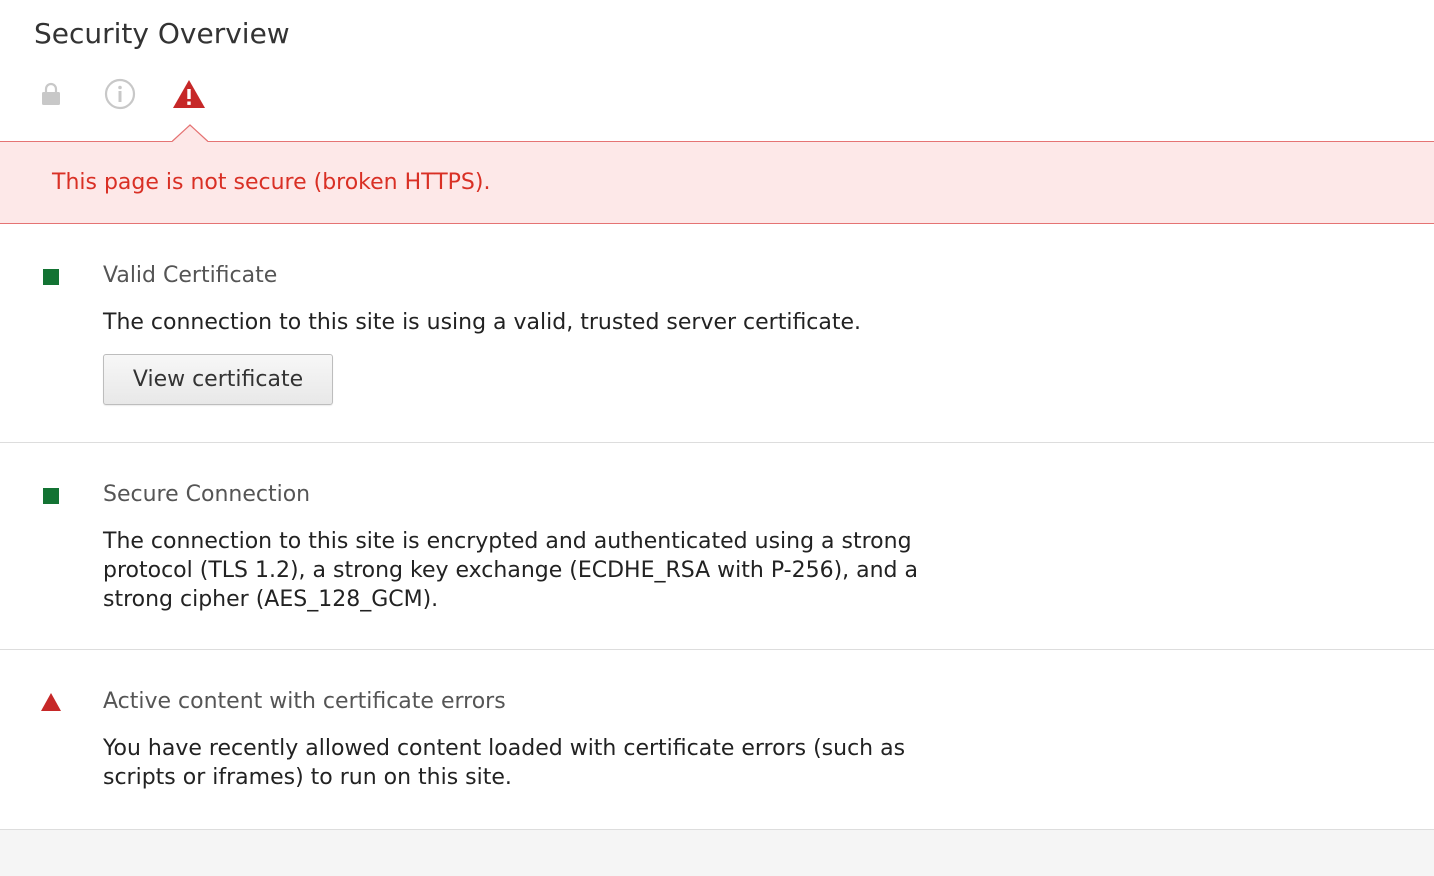 The width and height of the screenshot is (1434, 876). Describe the element at coordinates (218, 379) in the screenshot. I see `view-certificate-button: View certificate` at that location.